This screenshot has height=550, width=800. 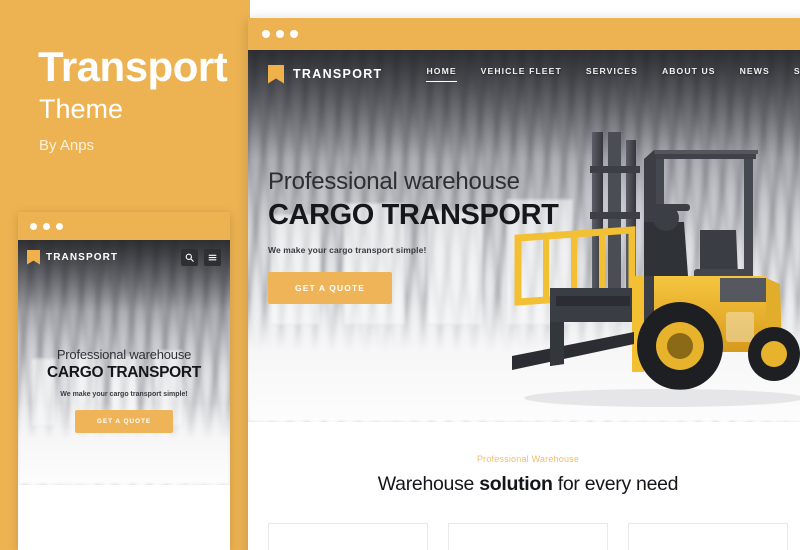 I want to click on promo-subtitle: Theme, so click(x=81, y=109).